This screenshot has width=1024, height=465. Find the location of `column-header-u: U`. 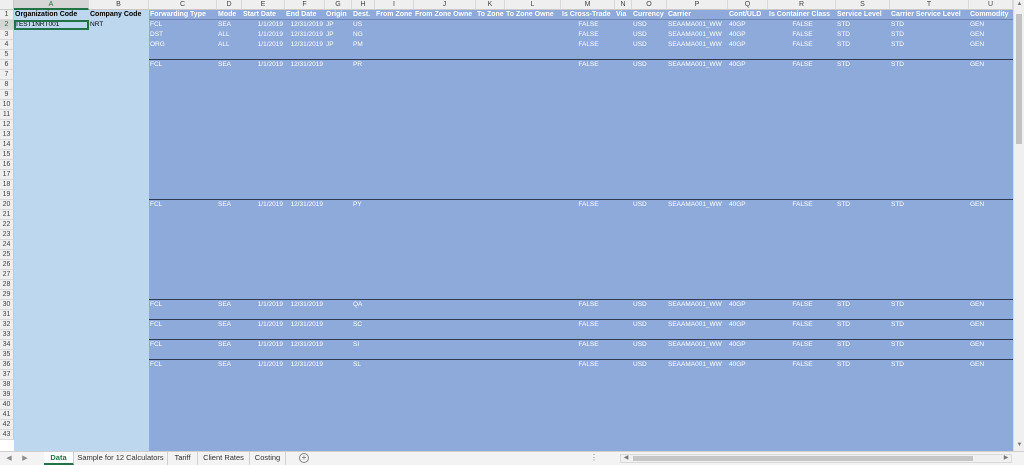

column-header-u: U is located at coordinates (991, 5).